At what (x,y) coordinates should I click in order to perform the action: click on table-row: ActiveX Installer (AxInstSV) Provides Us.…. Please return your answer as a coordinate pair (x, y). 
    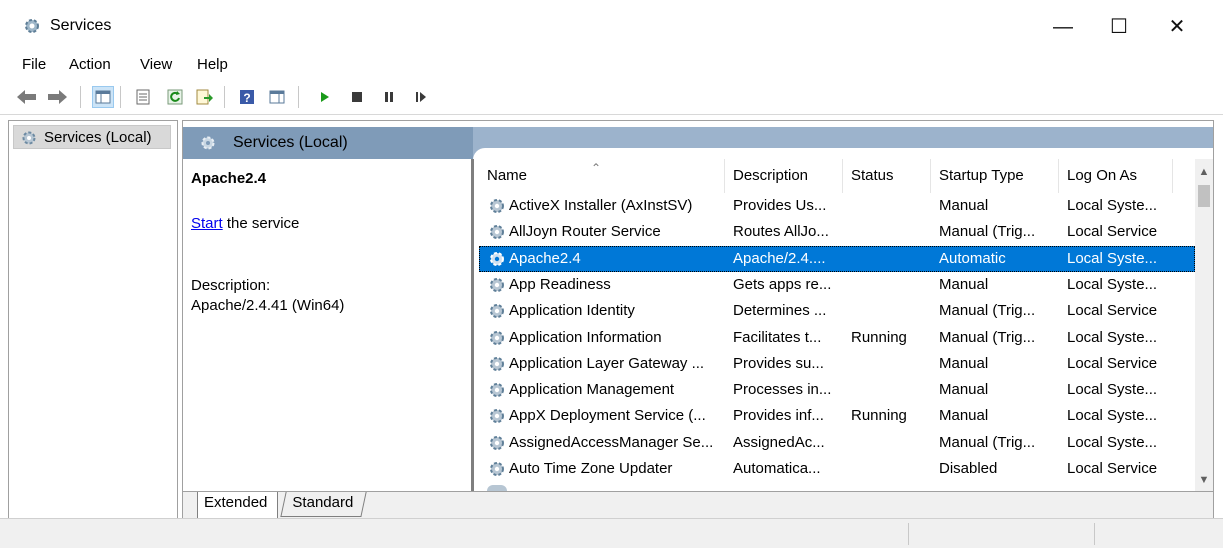
    Looking at the image, I should click on (837, 206).